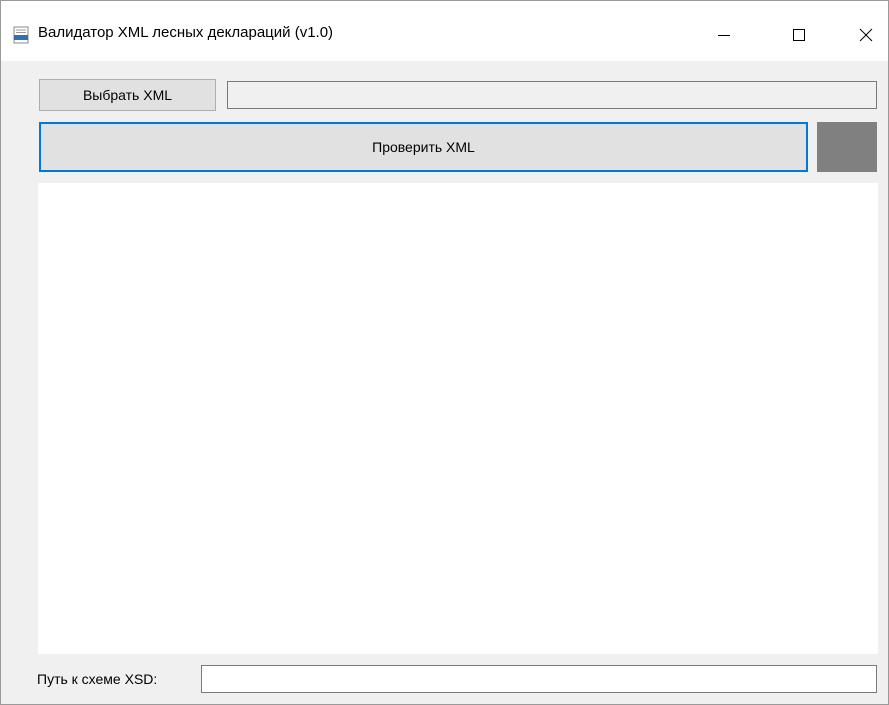 The image size is (889, 705). What do you see at coordinates (423, 147) in the screenshot?
I see `check-xml-button: Проверить XML` at bounding box center [423, 147].